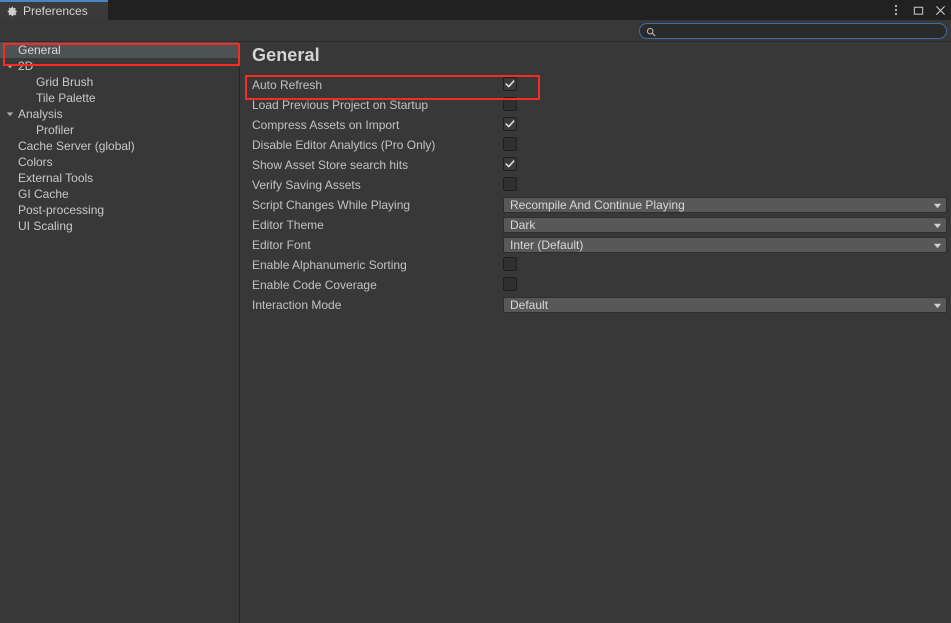  I want to click on setting-row-interaction-mode: Interaction Mode Default, so click(596, 305).